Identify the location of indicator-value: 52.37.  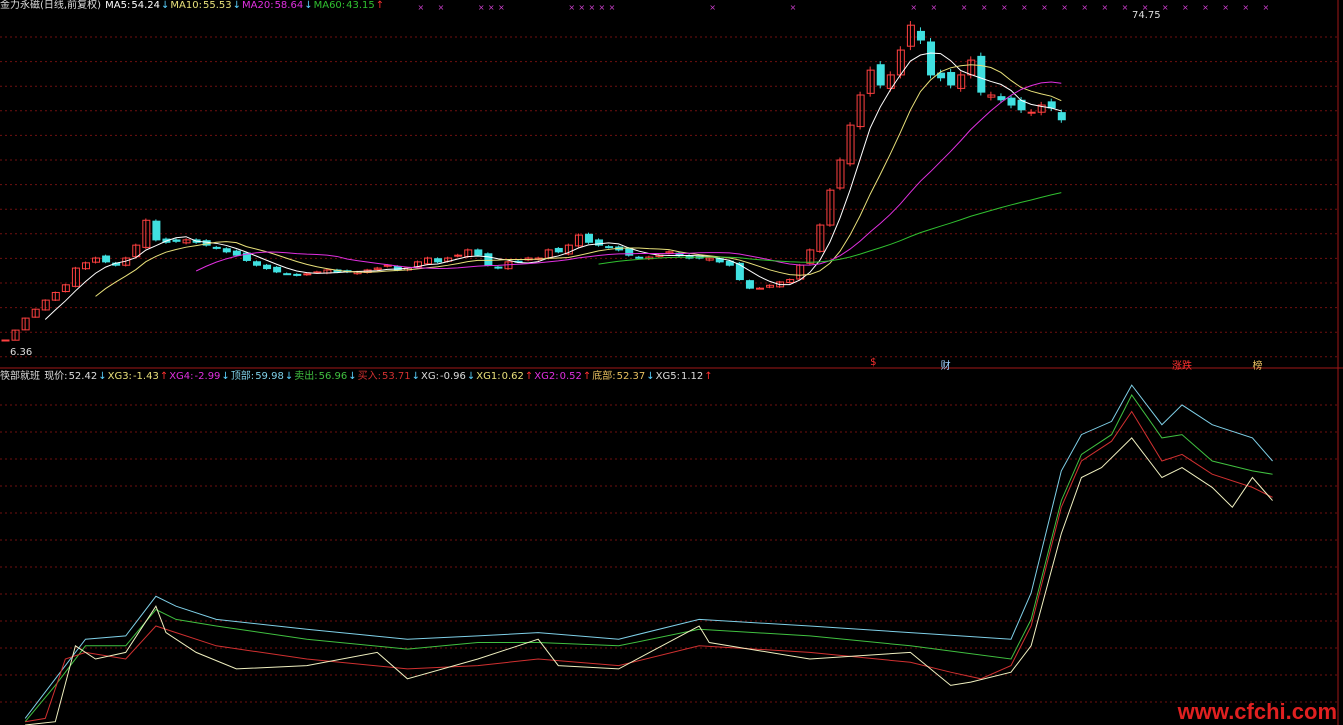
(631, 376).